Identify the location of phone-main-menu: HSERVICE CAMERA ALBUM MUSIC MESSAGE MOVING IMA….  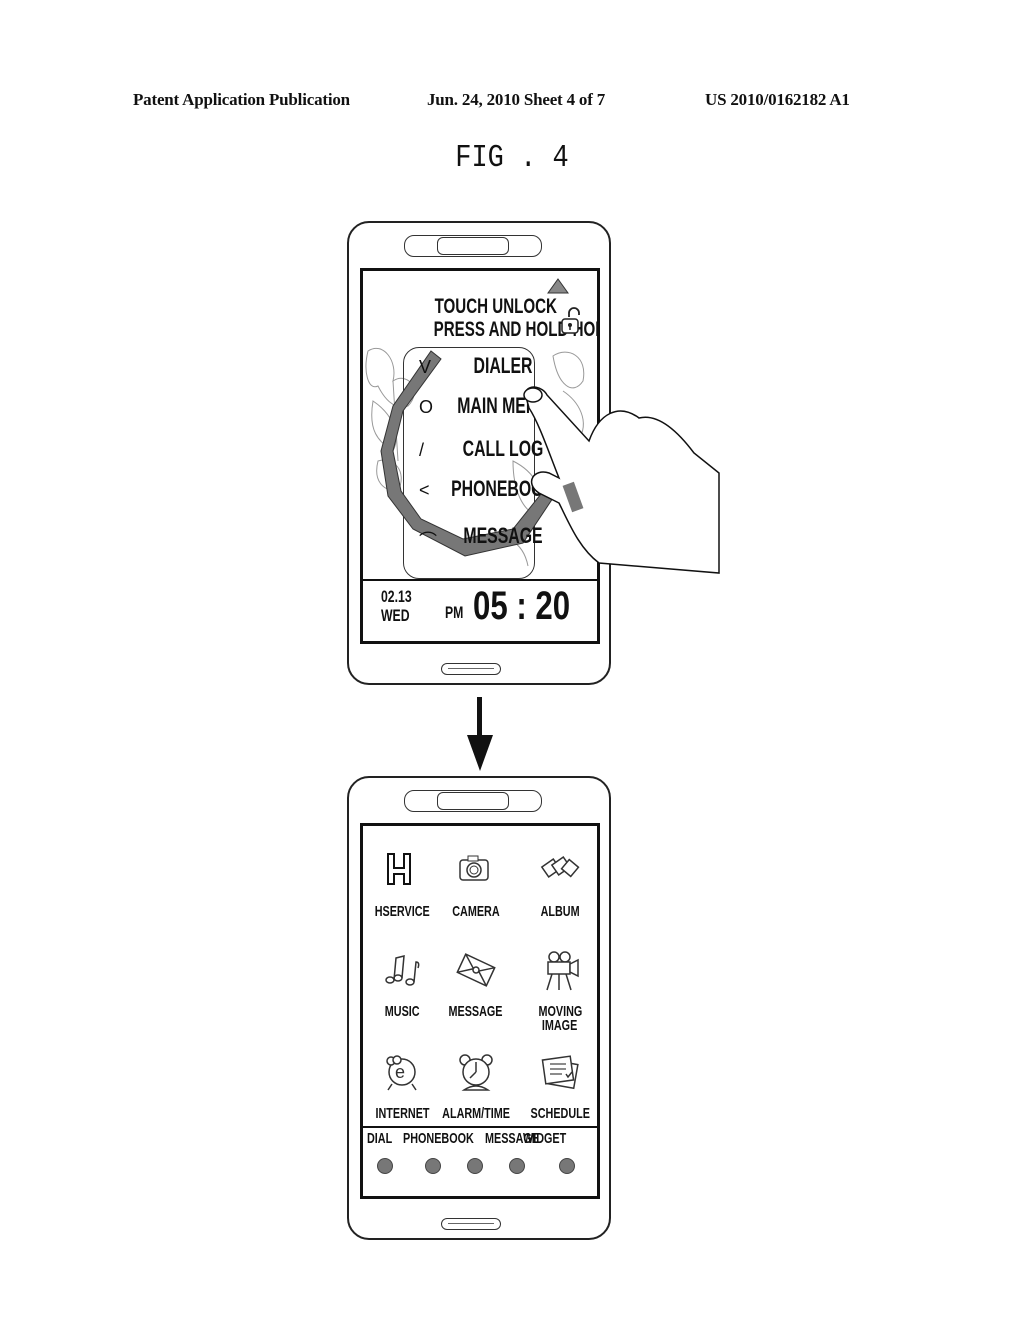
(479, 1008).